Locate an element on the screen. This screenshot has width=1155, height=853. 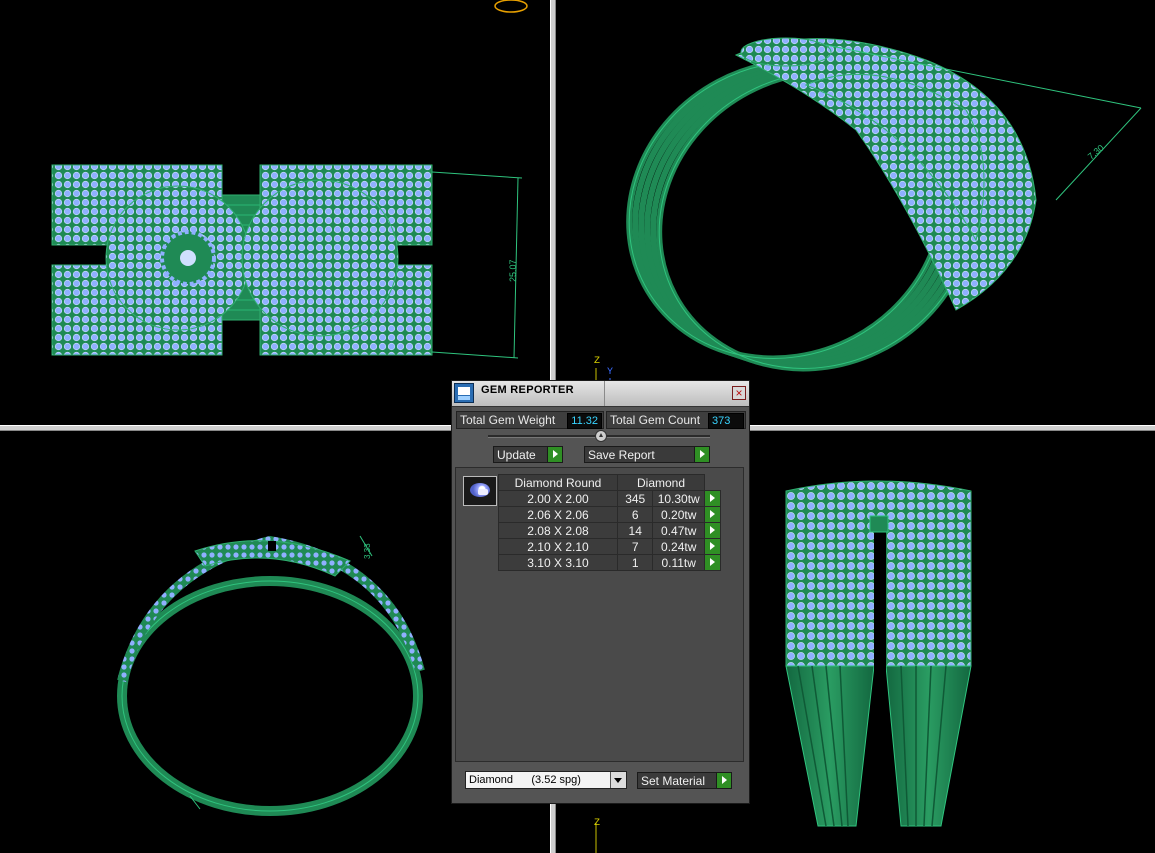
row-weight: 0.47tw is located at coordinates (678, 530).